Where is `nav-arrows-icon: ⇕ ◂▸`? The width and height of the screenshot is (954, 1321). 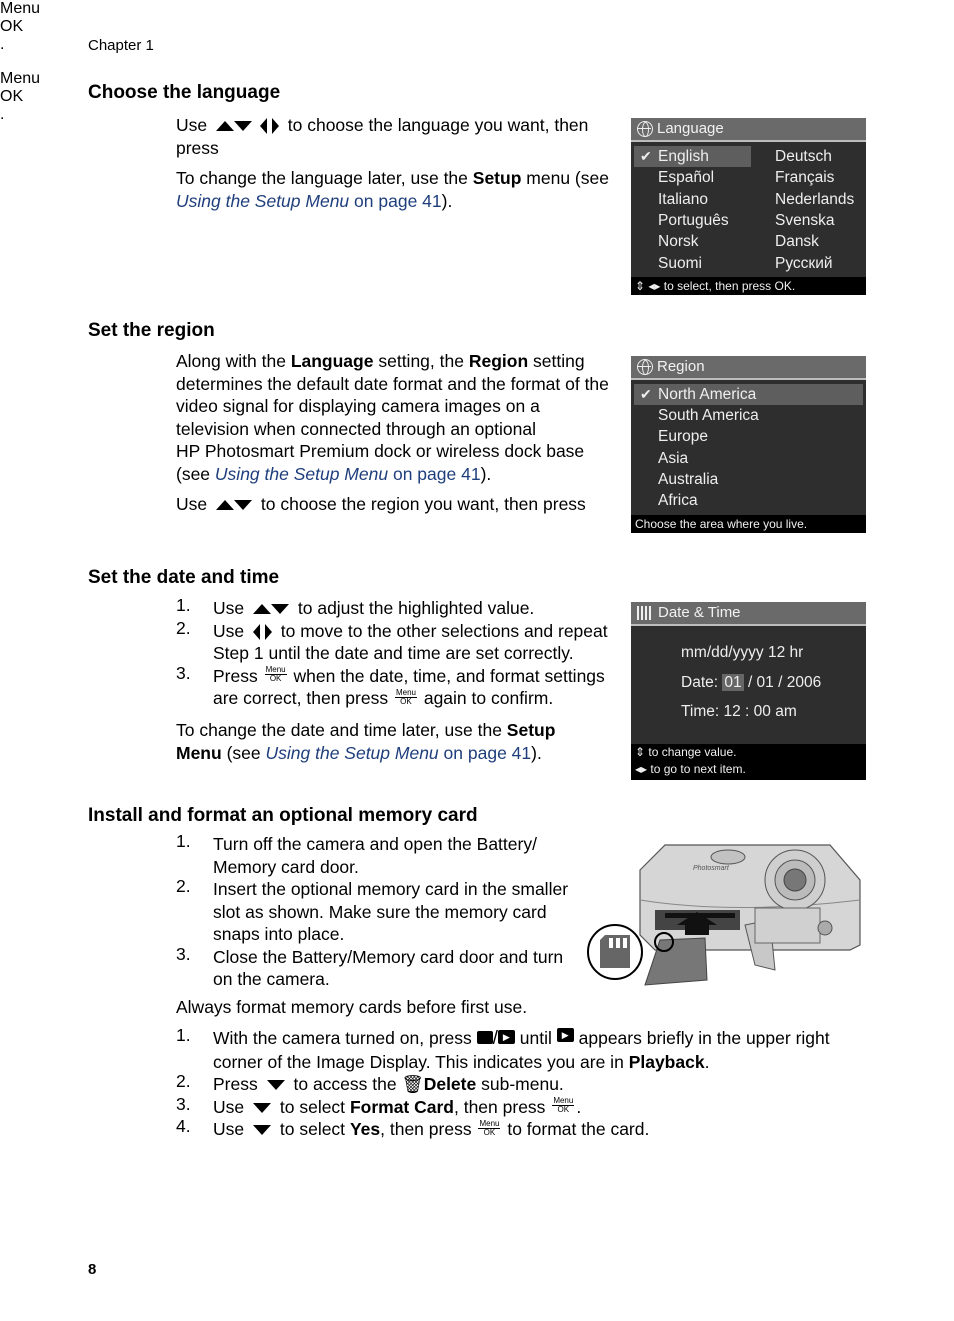 nav-arrows-icon: ⇕ ◂▸ is located at coordinates (649, 286).